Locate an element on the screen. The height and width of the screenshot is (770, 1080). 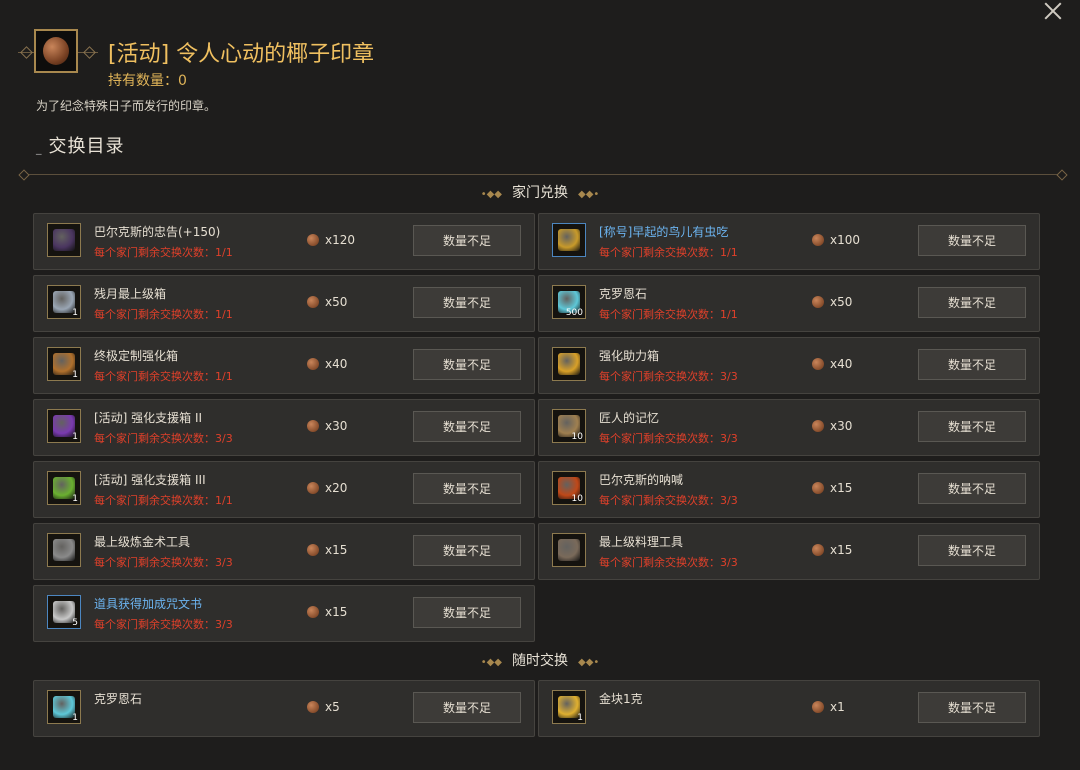
cost-value: x40 is located at coordinates (841, 364).